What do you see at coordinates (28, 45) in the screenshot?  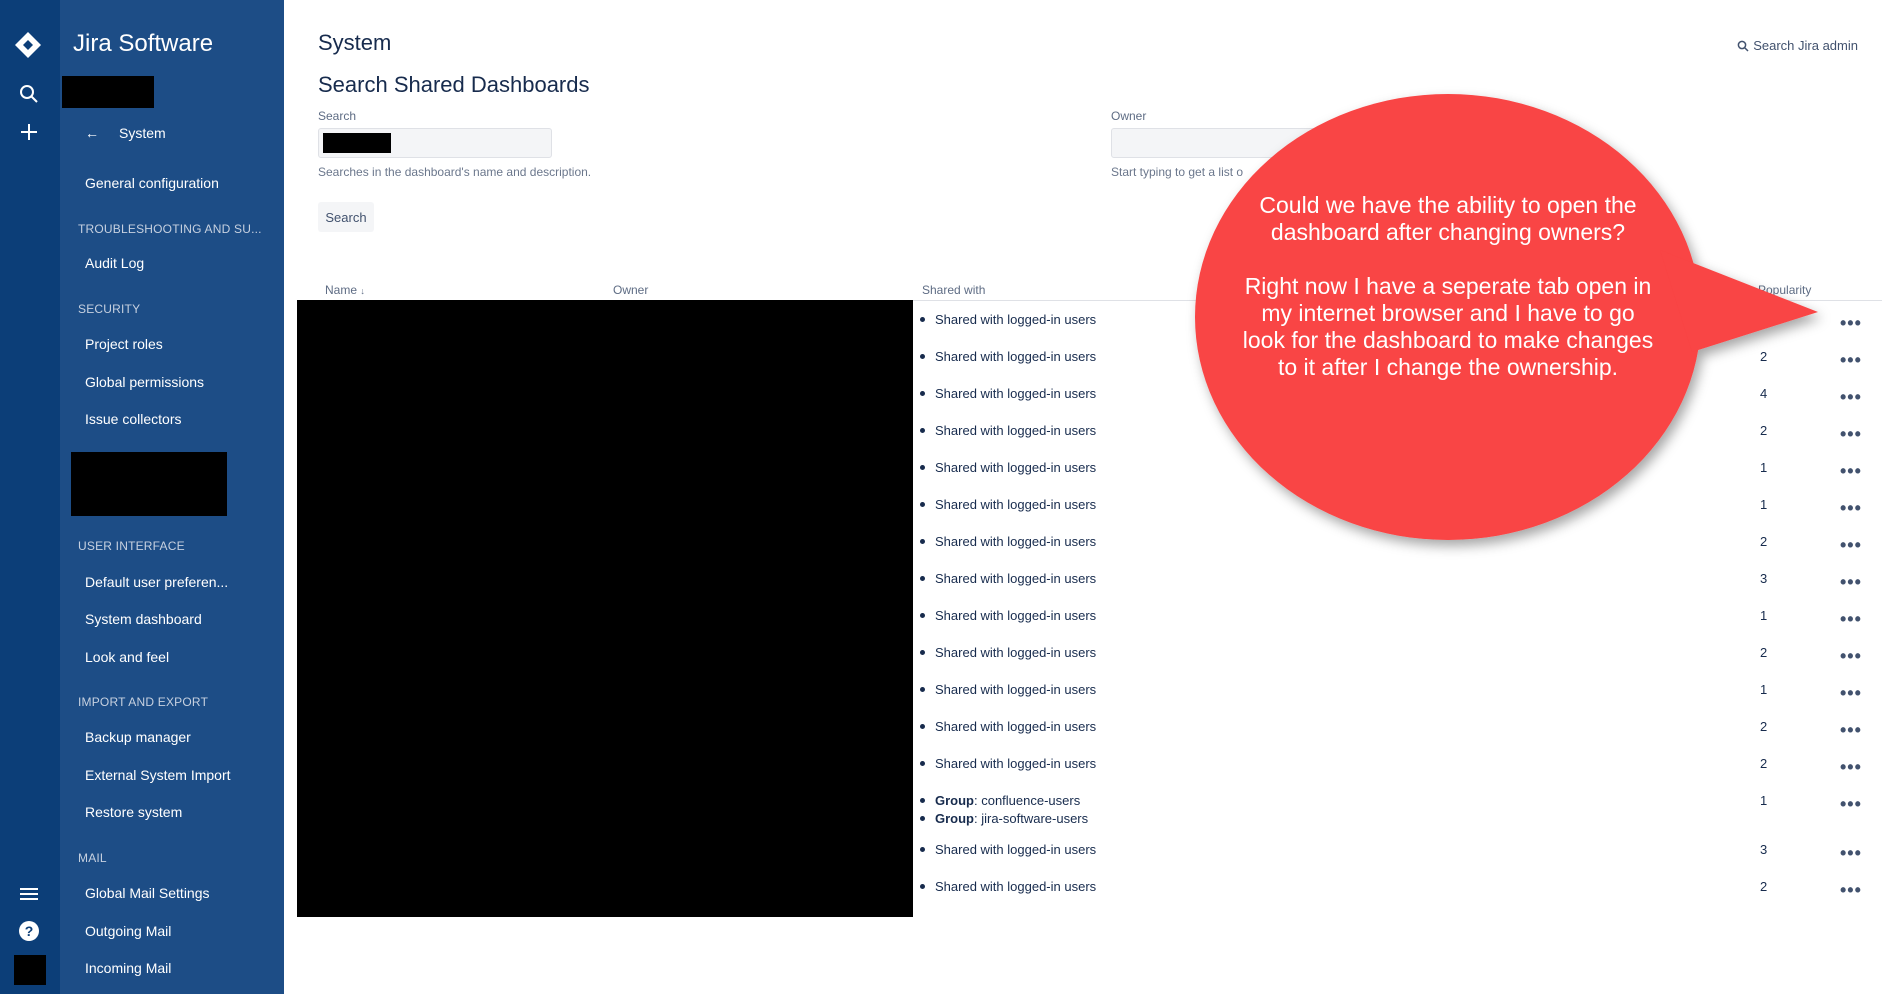 I see `jira-logo-icon` at bounding box center [28, 45].